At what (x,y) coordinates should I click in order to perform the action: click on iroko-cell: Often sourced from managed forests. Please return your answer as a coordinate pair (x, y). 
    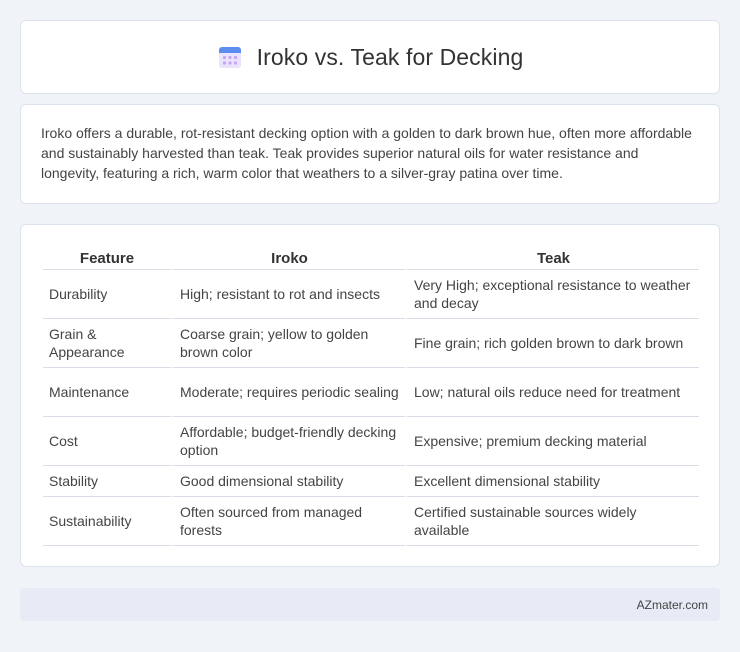
    Looking at the image, I should click on (288, 521).